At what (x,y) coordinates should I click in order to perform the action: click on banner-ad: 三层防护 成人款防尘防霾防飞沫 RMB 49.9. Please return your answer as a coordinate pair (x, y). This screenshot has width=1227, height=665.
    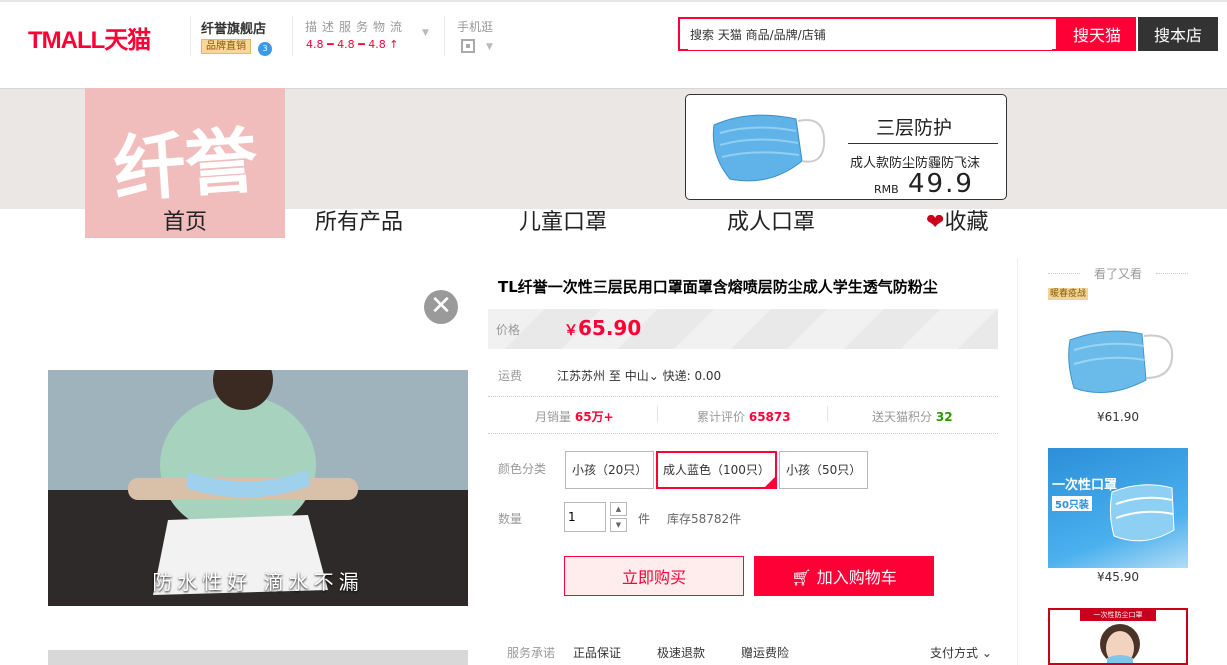
    Looking at the image, I should click on (846, 147).